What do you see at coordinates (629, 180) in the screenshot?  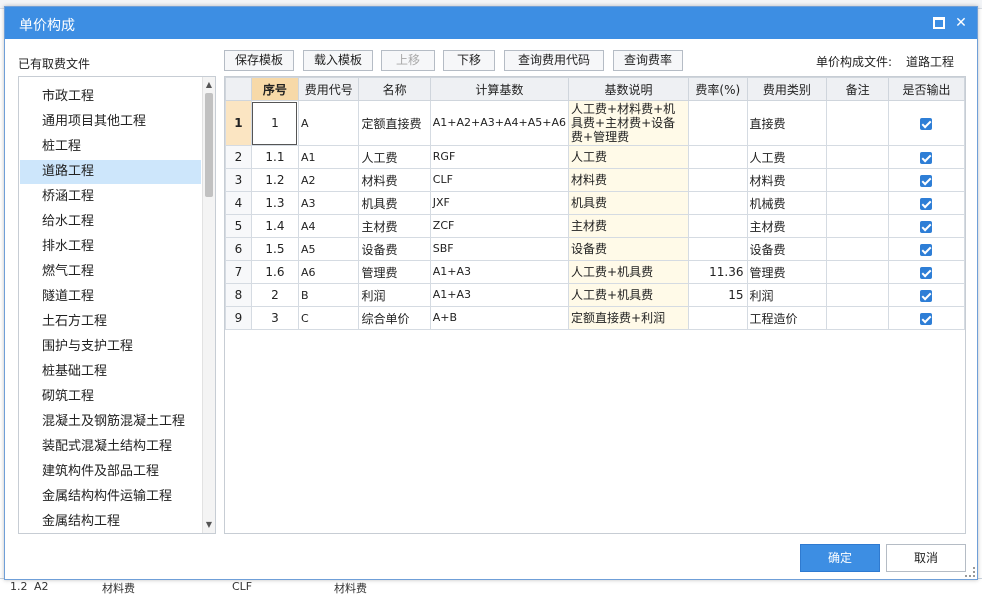 I see `base-desc-cell: 材料费` at bounding box center [629, 180].